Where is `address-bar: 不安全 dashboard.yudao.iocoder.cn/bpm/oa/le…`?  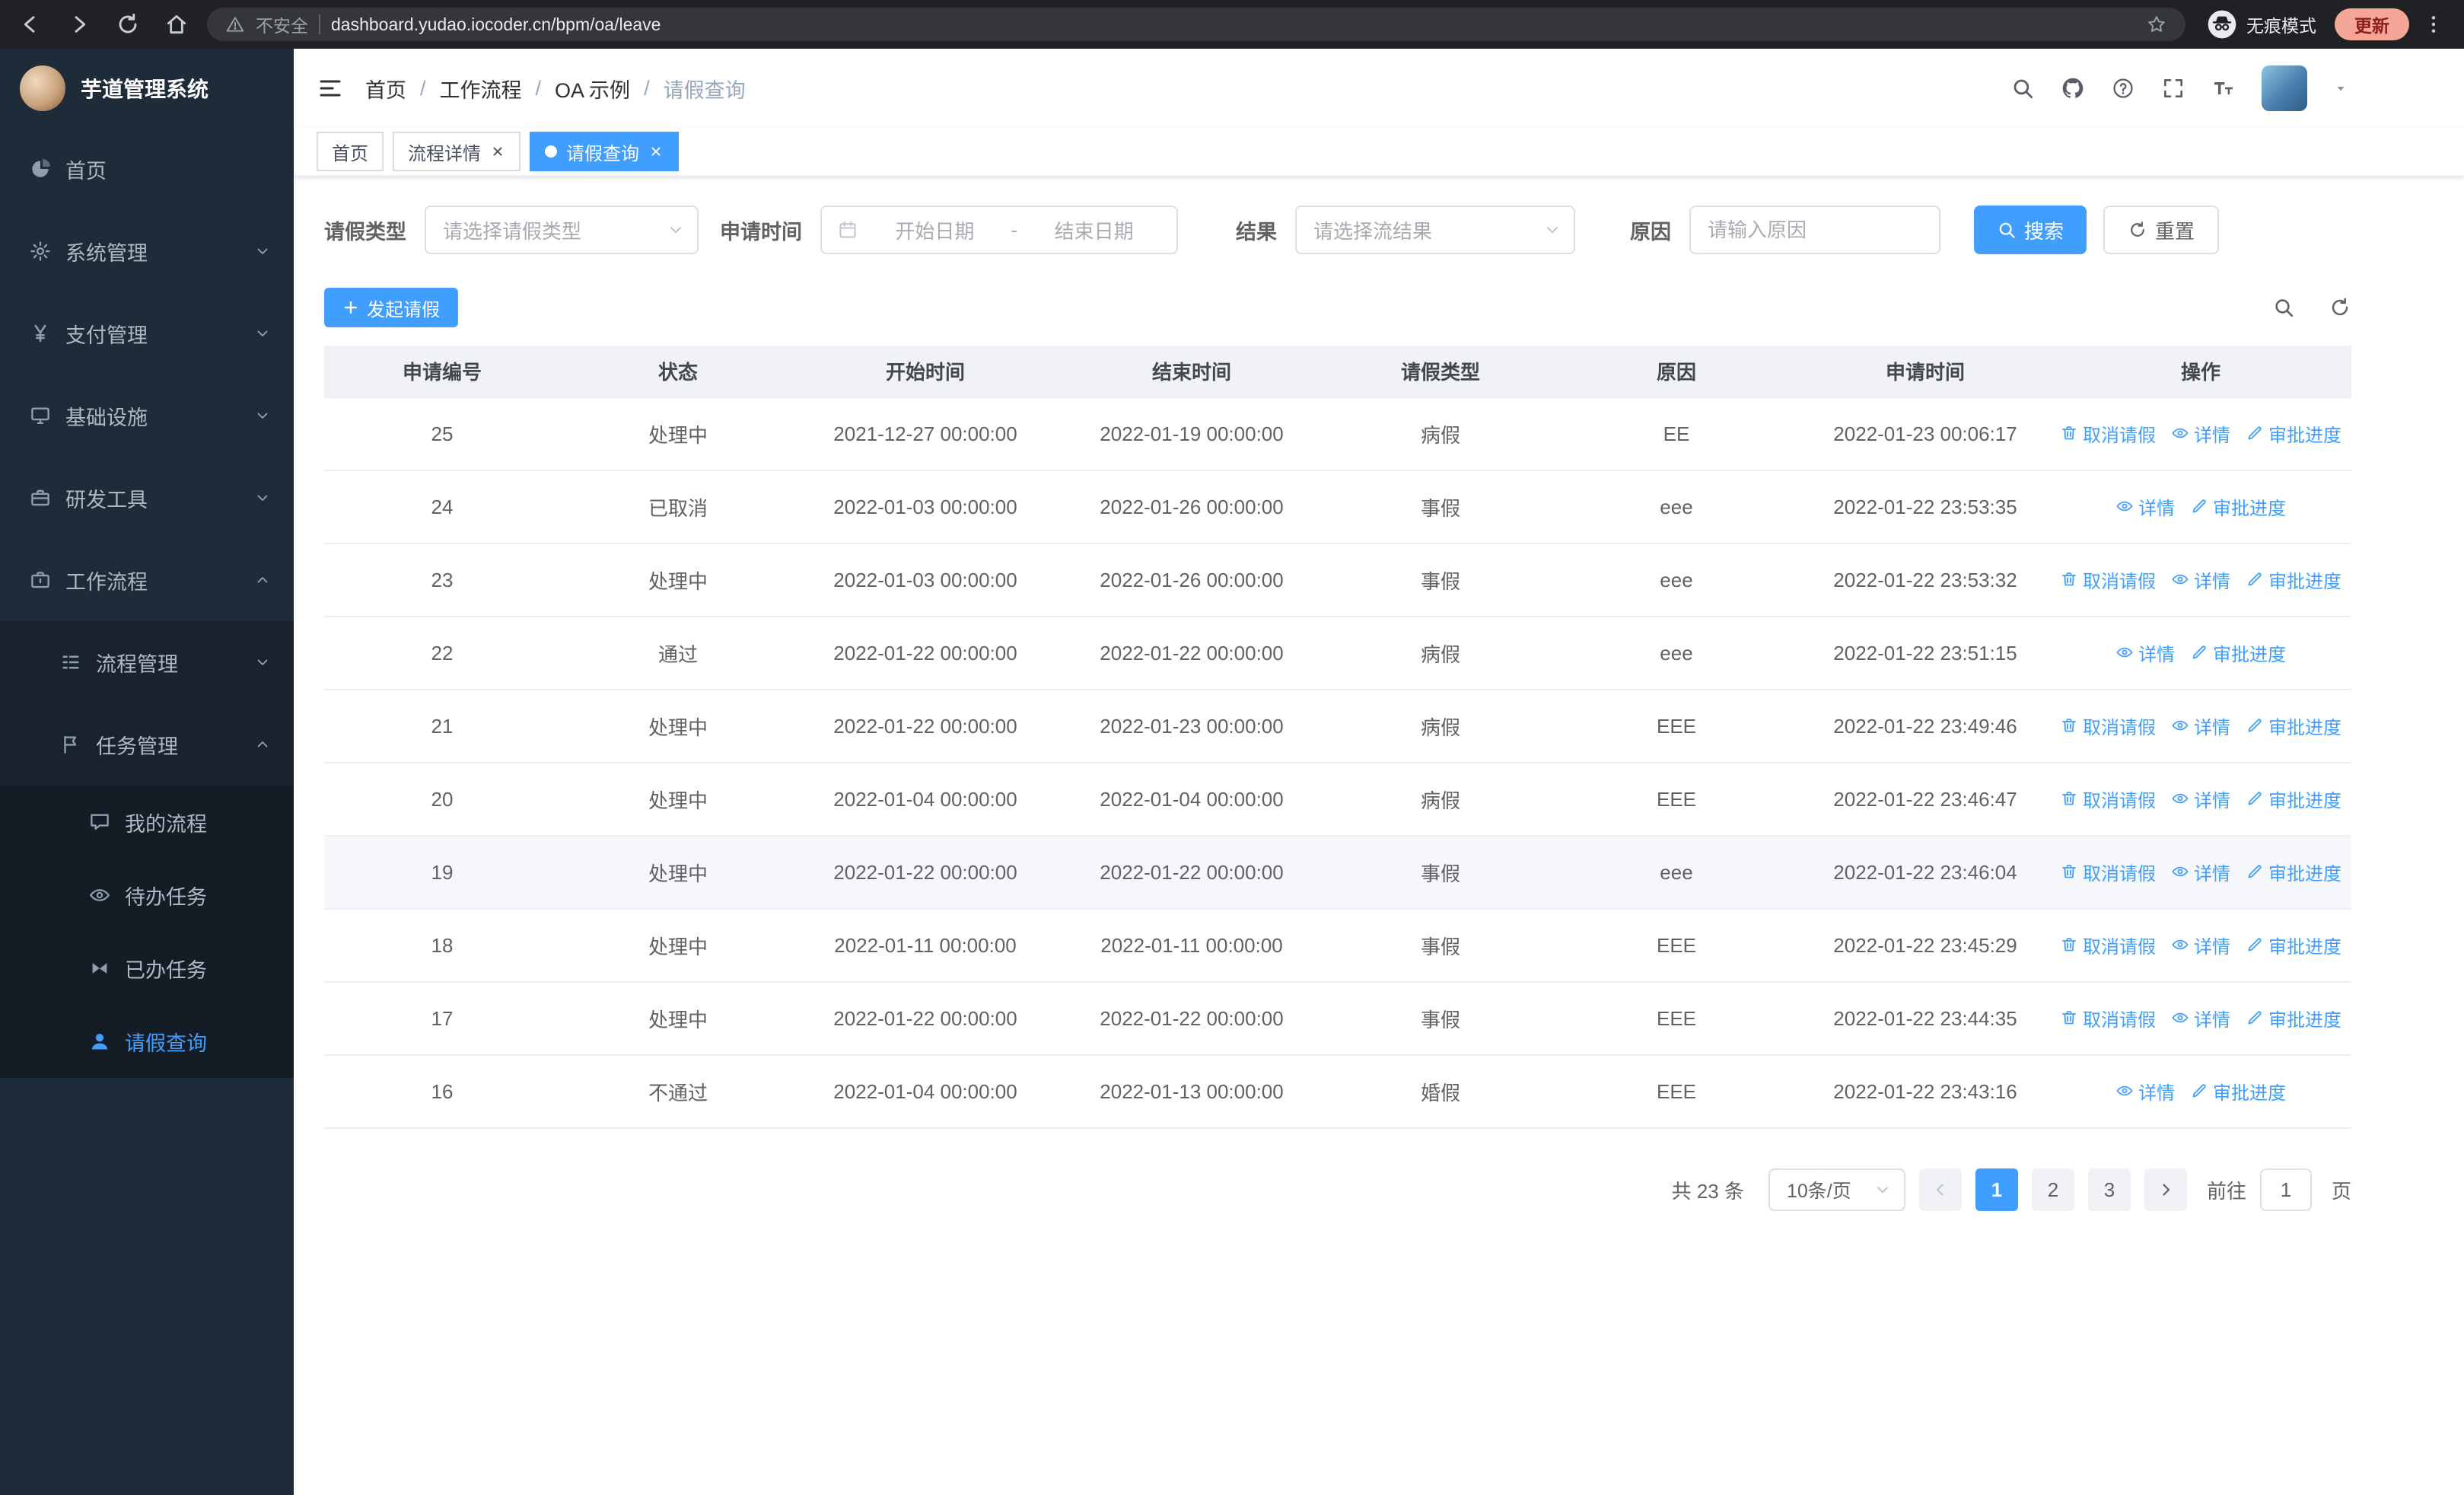 address-bar: 不安全 dashboard.yudao.iocoder.cn/bpm/oa/le… is located at coordinates (1196, 25).